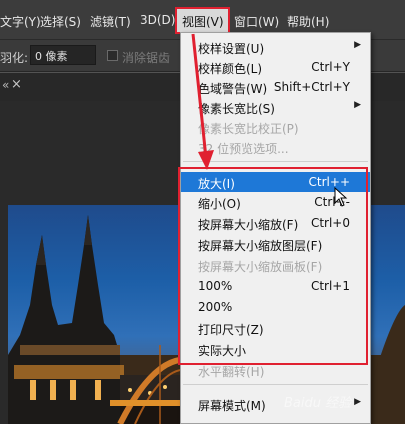  I want to click on menu-item-gamut-warning: 色域警告(W) Shift+Ctrl+Y, so click(275, 87).